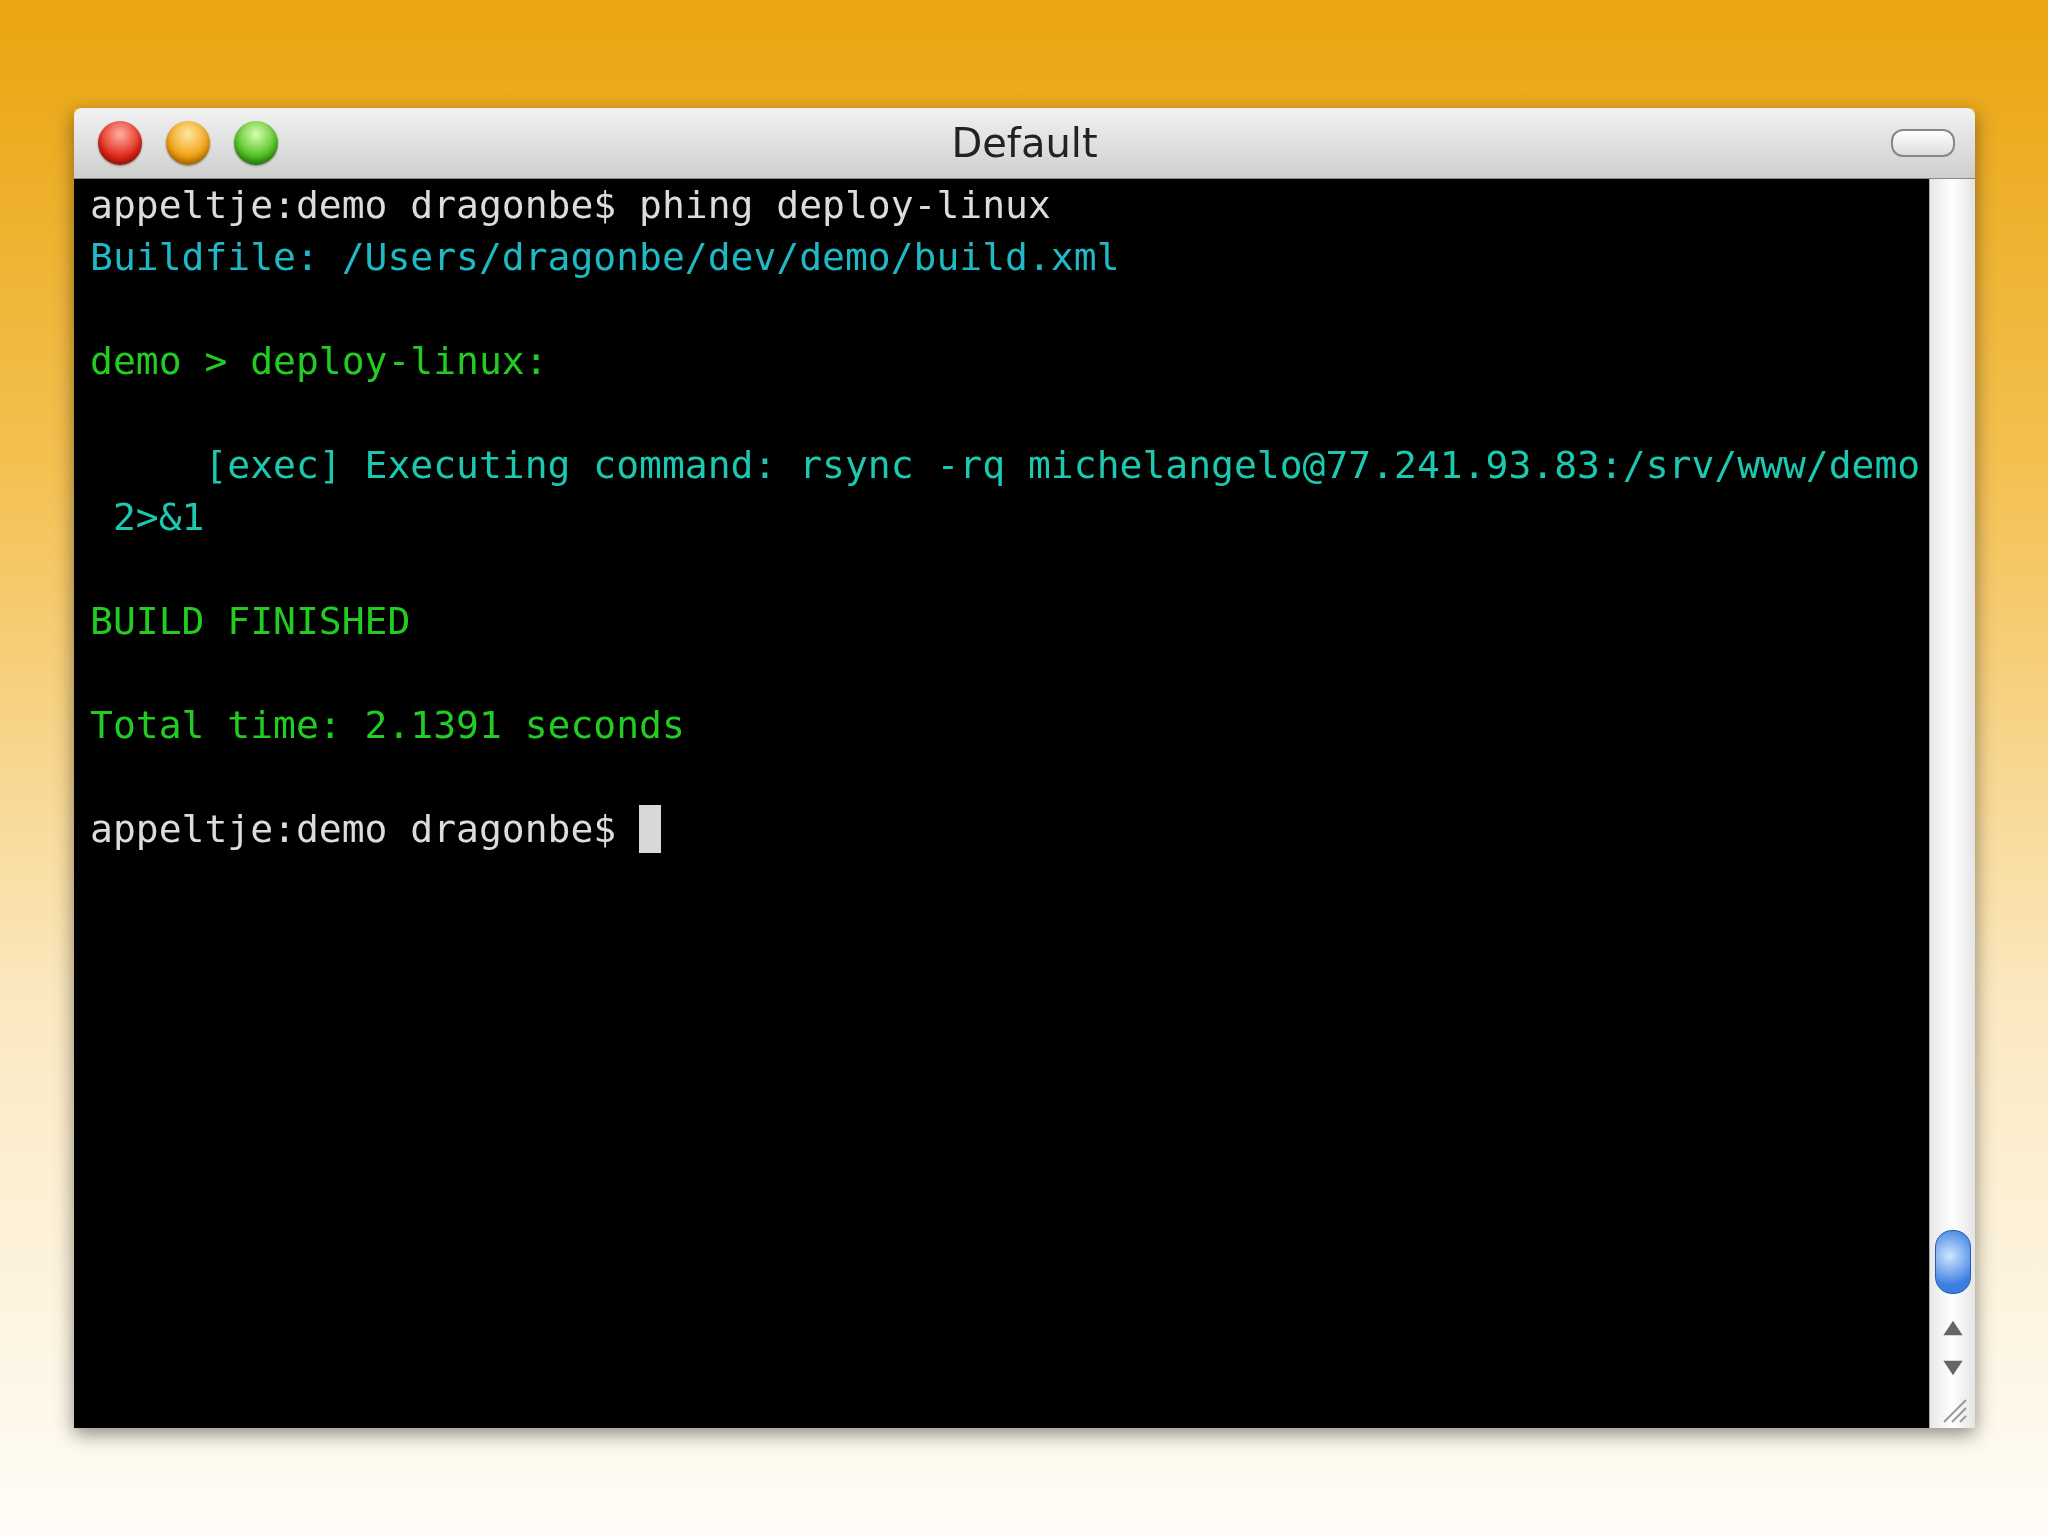  I want to click on terminal-line: Total time: 2.1391 seconds, so click(387, 725).